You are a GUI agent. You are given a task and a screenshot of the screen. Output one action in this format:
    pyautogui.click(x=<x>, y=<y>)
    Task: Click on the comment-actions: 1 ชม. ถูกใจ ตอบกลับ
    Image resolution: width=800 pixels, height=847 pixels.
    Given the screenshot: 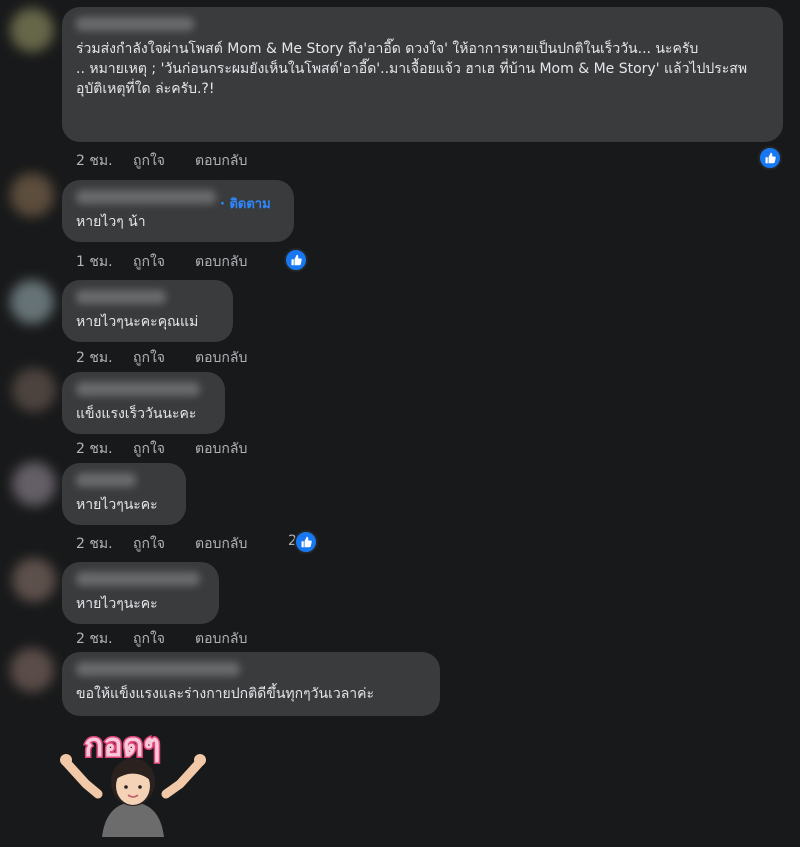 What is the action you would take?
    pyautogui.click(x=161, y=262)
    